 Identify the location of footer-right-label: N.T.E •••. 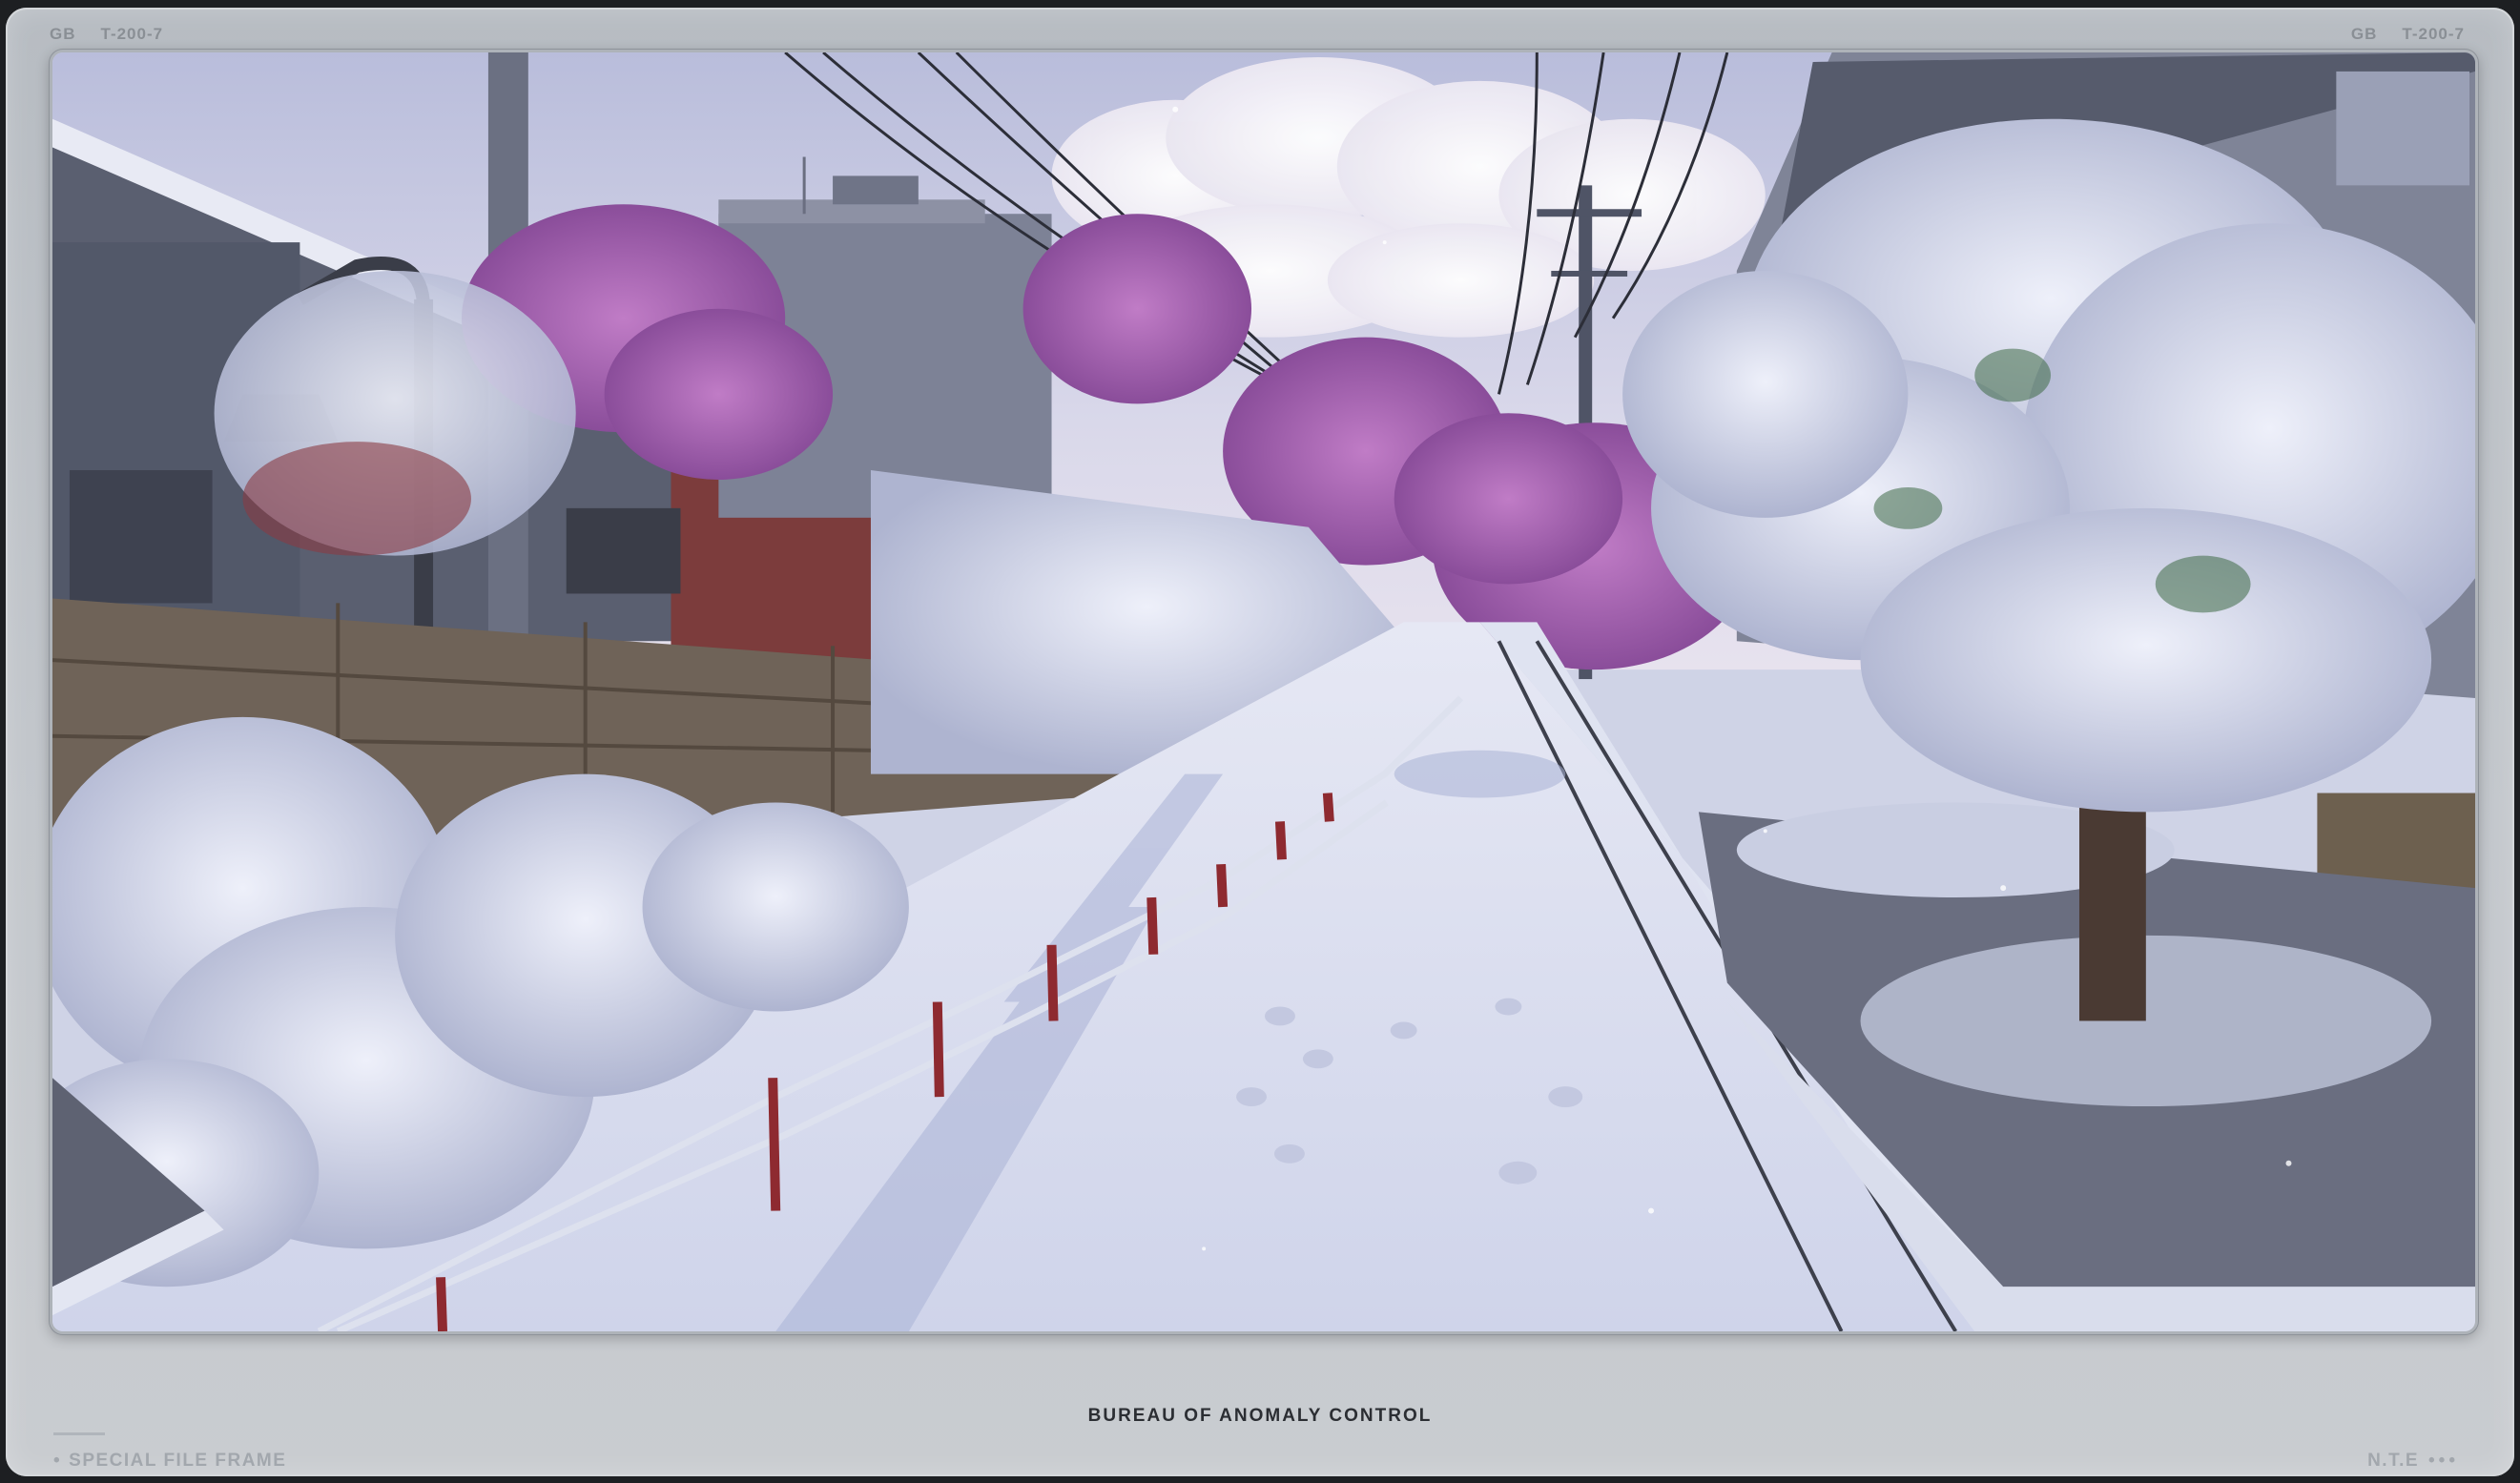
(2413, 1461).